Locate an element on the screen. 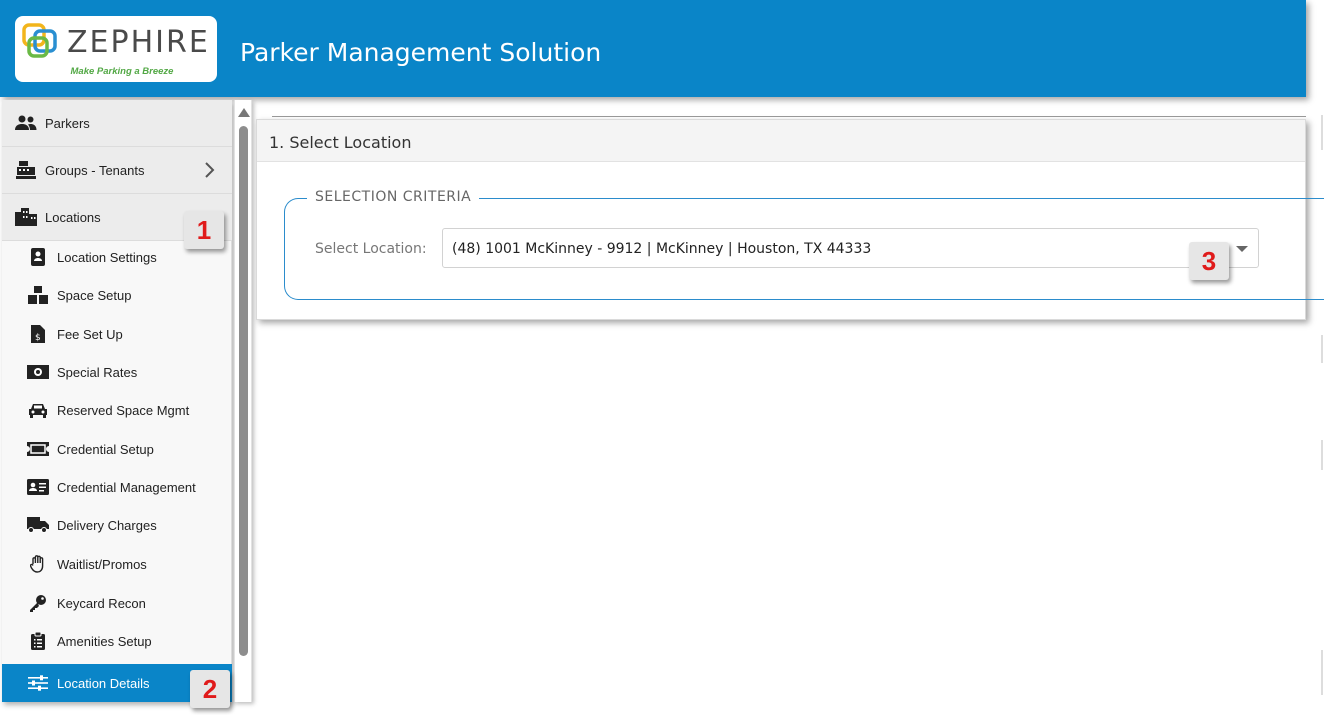 The width and height of the screenshot is (1337, 715). ticket-icon is located at coordinates (38, 449).